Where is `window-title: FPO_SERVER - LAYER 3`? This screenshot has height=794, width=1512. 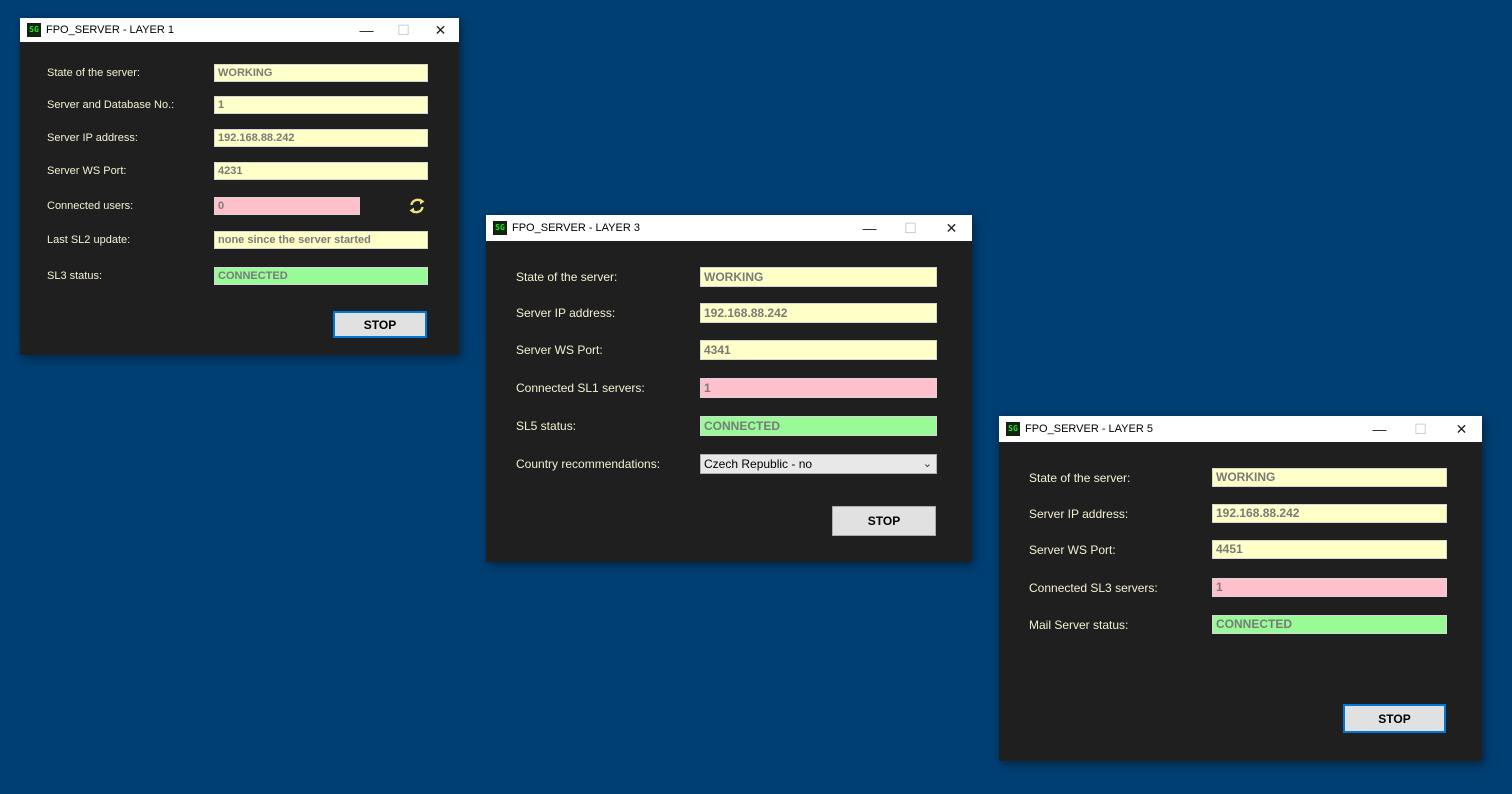
window-title: FPO_SERVER - LAYER 3 is located at coordinates (576, 228).